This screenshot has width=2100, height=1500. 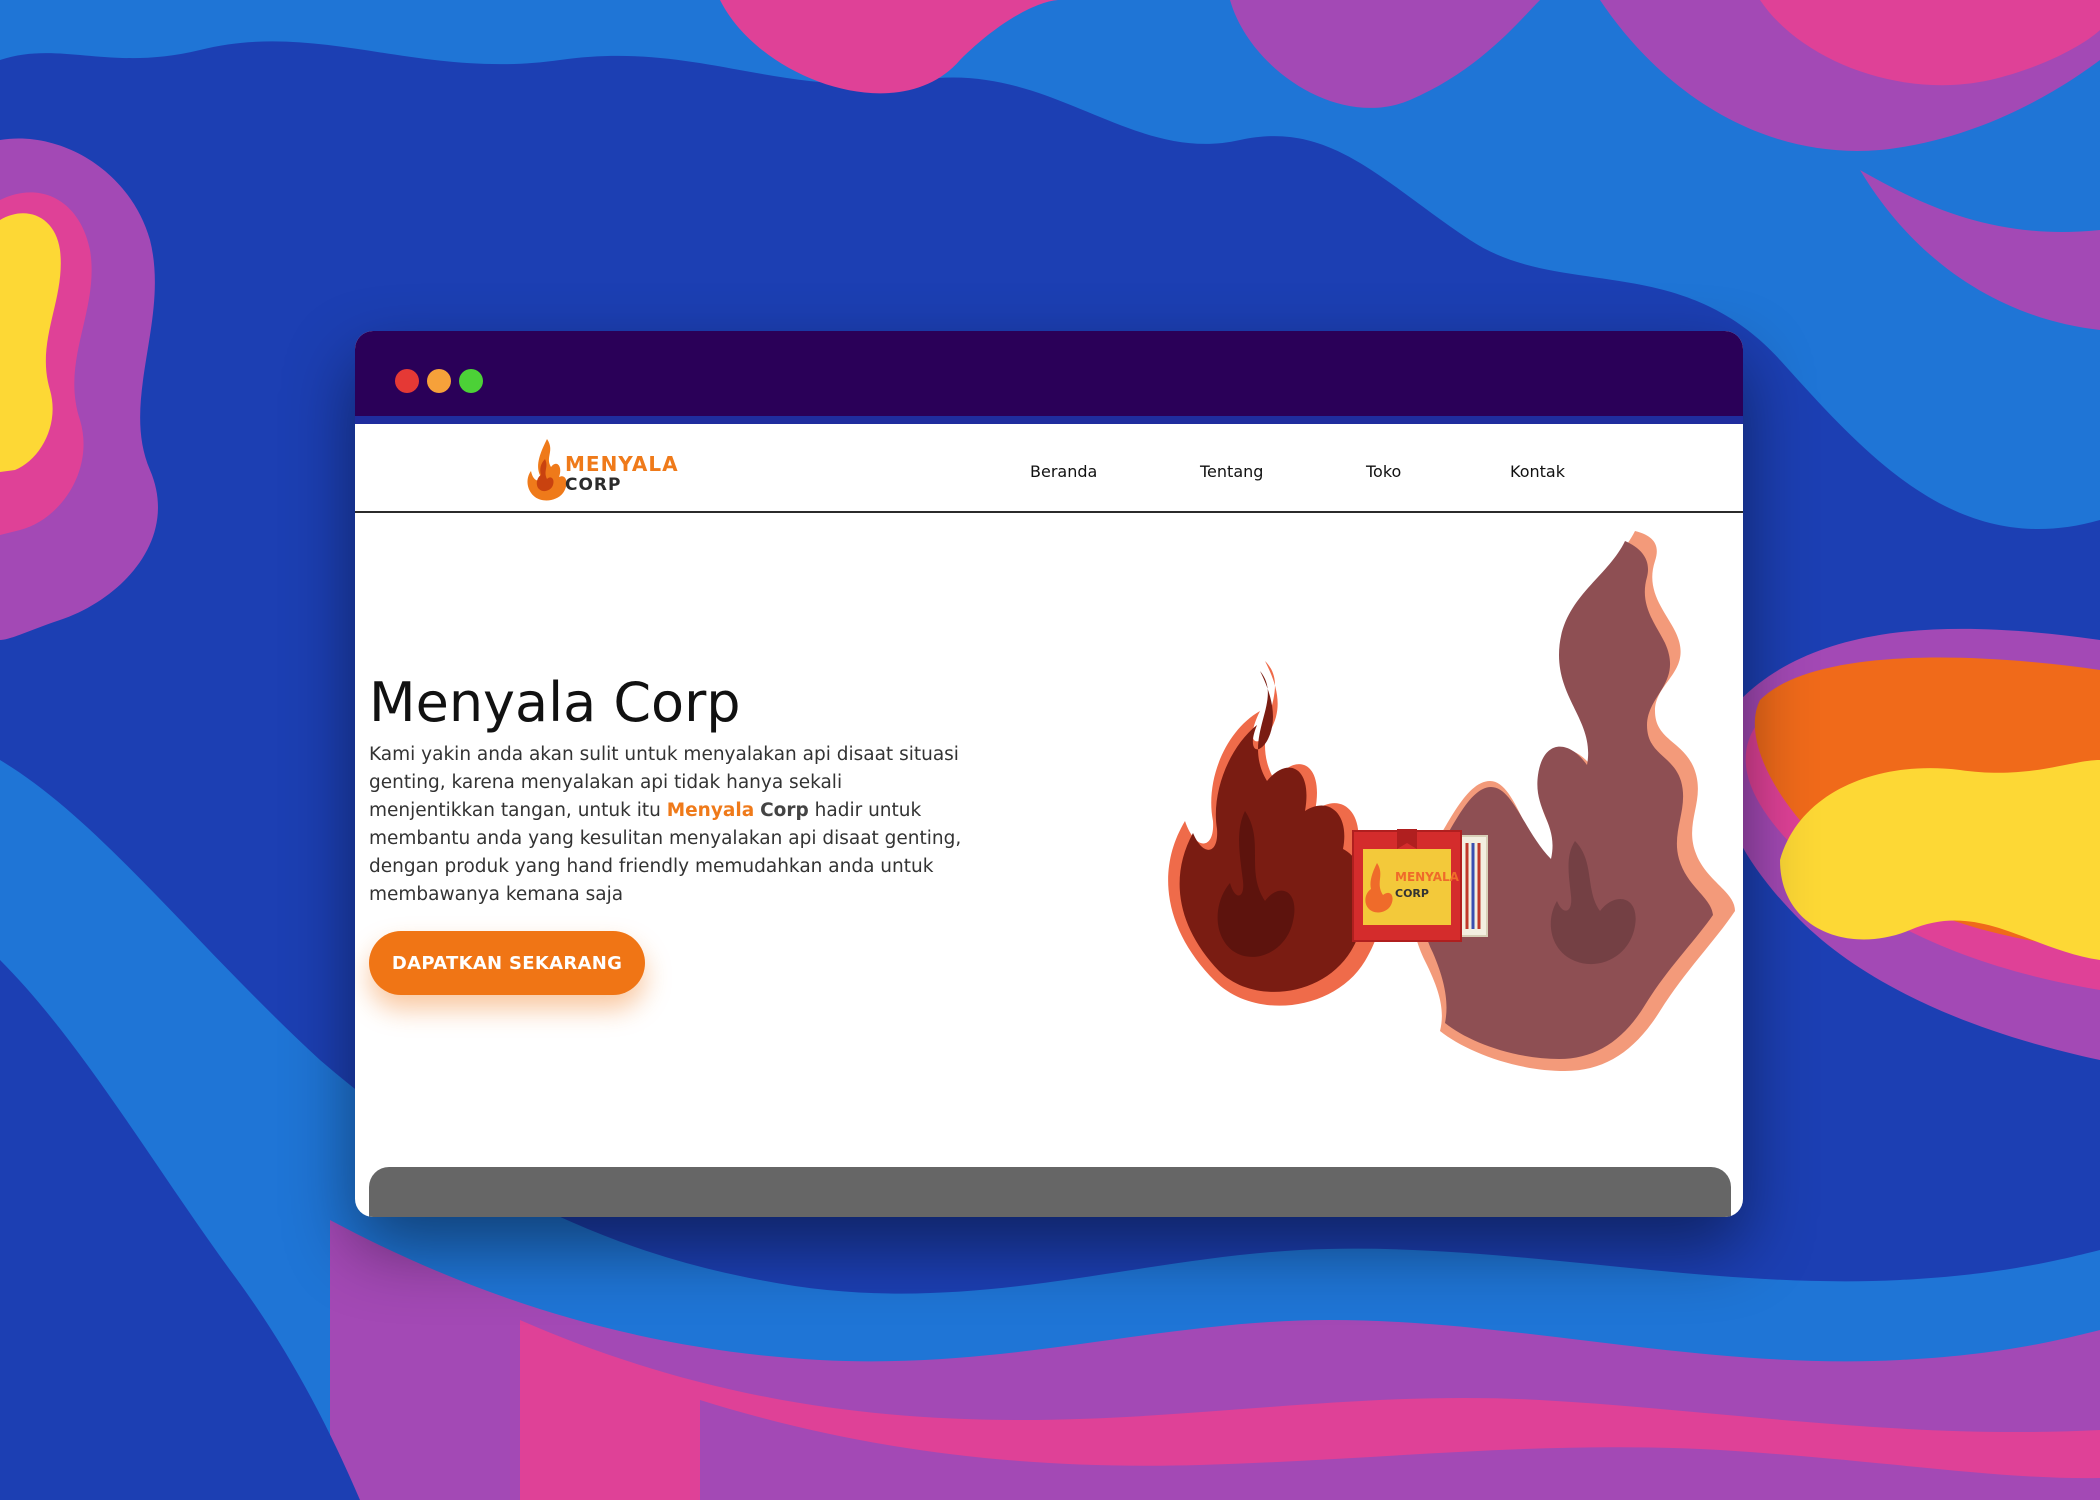 What do you see at coordinates (622, 464) in the screenshot?
I see `logo-line-1: MENYALA` at bounding box center [622, 464].